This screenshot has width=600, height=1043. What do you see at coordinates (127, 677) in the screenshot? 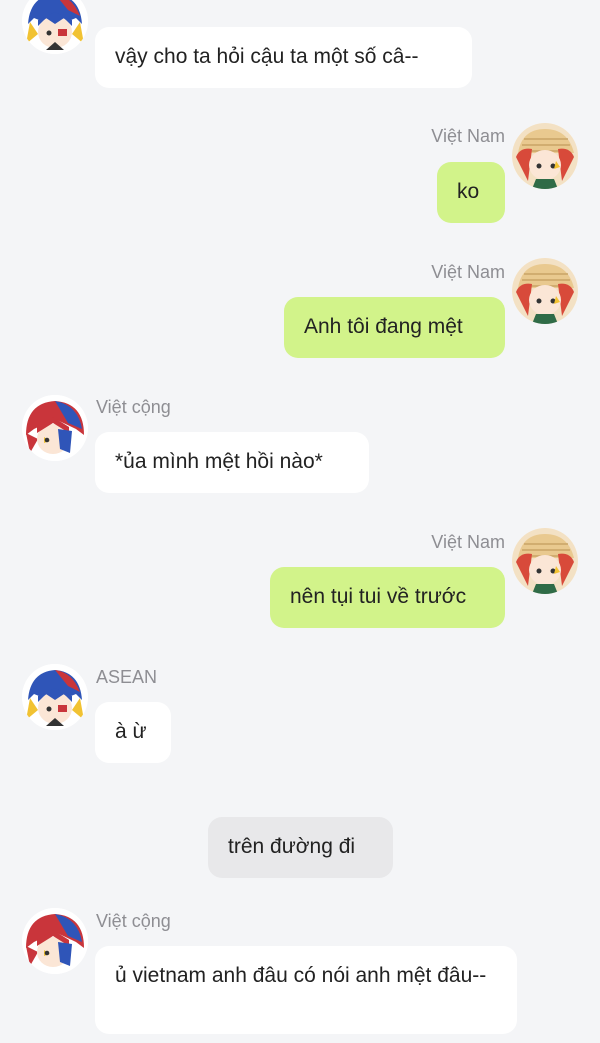
I see `sender-name: ASEAN` at bounding box center [127, 677].